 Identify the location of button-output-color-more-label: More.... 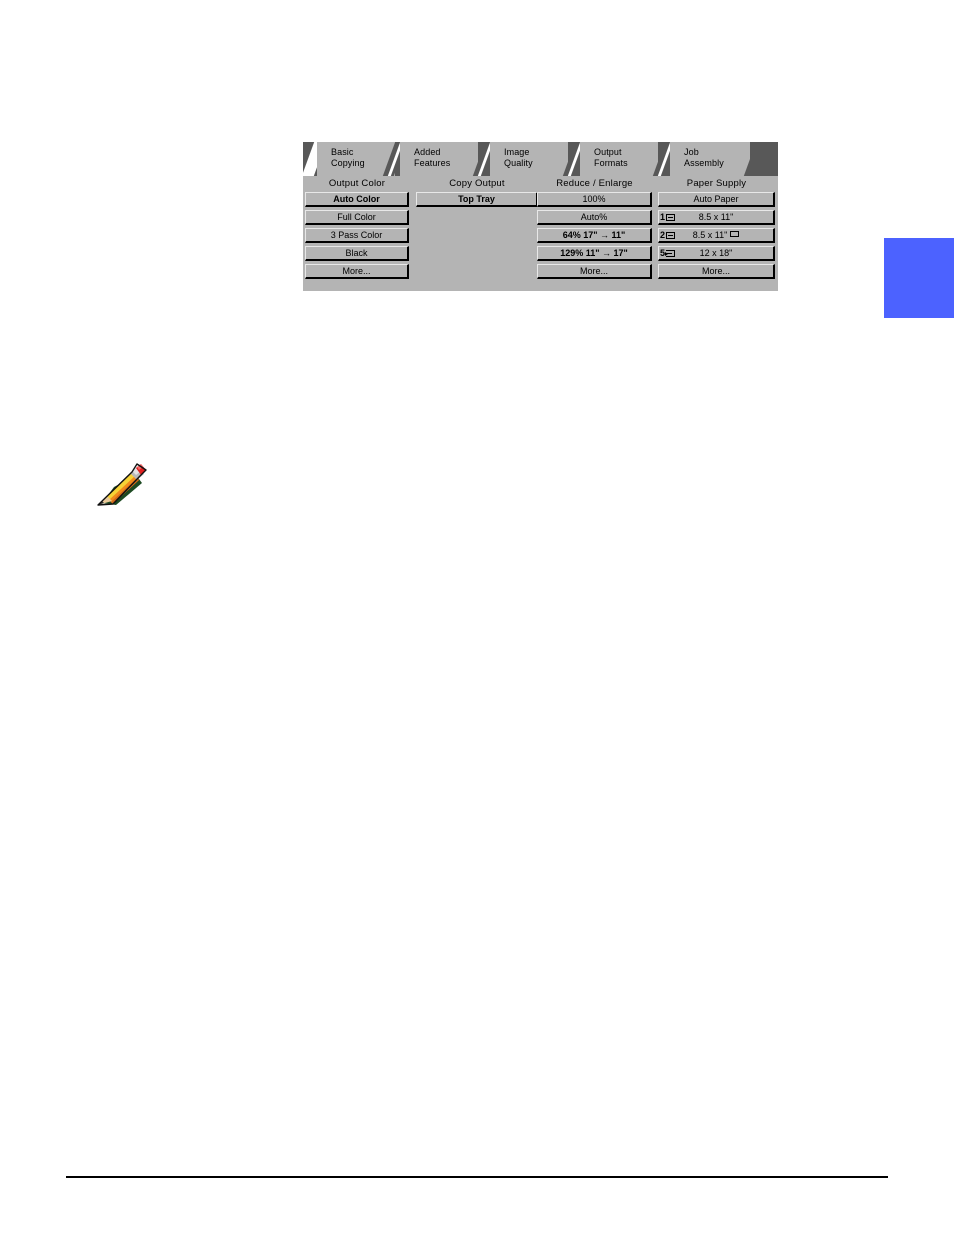
(356, 271).